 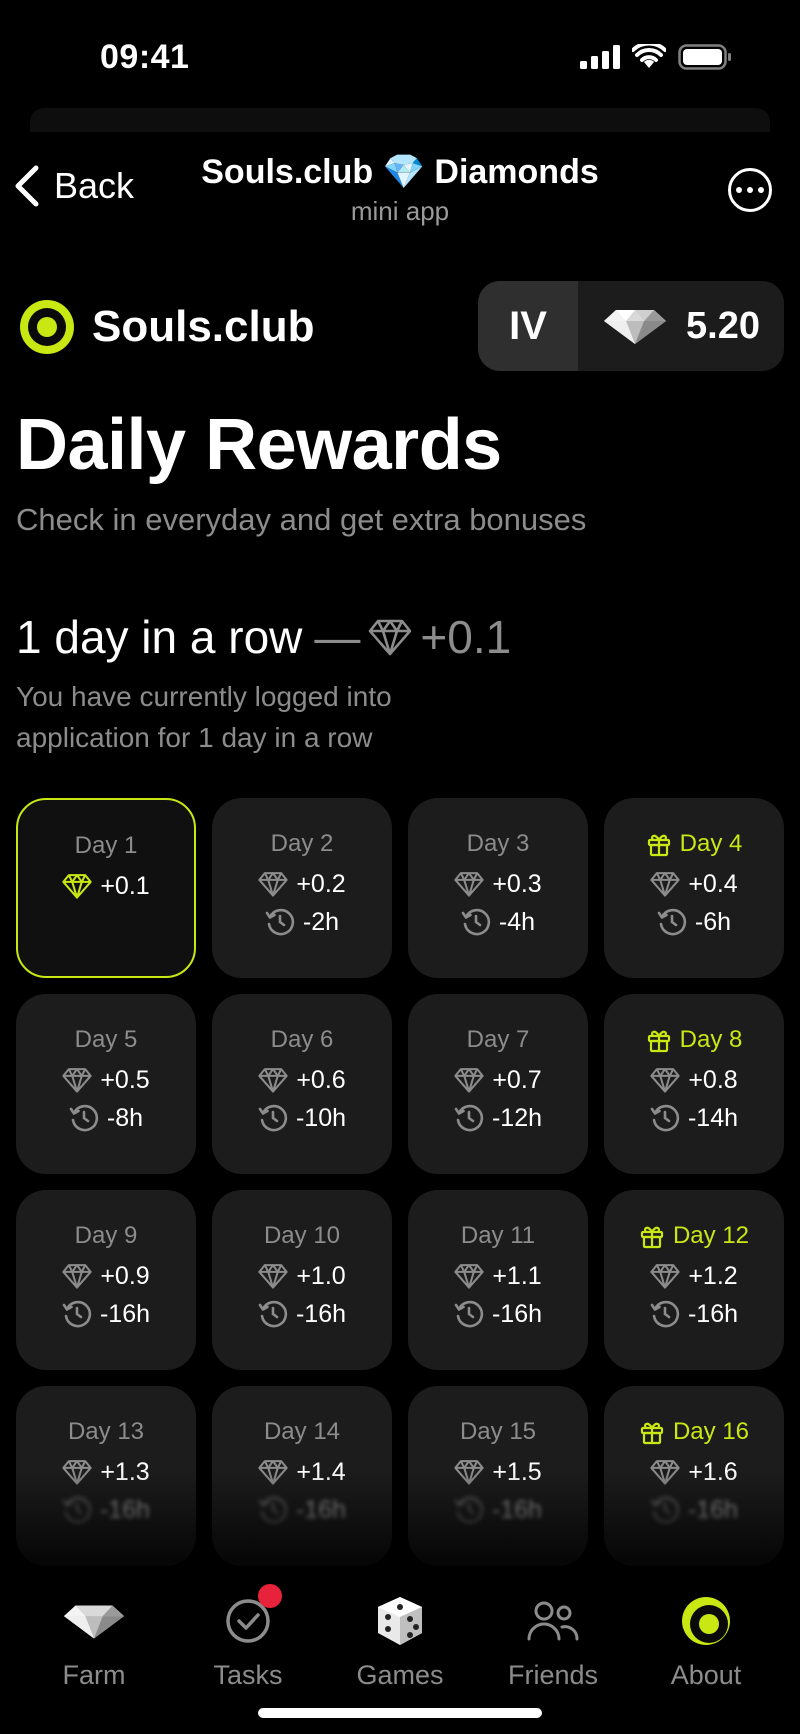 What do you see at coordinates (723, 325) in the screenshot?
I see `balance-value: 5.20` at bounding box center [723, 325].